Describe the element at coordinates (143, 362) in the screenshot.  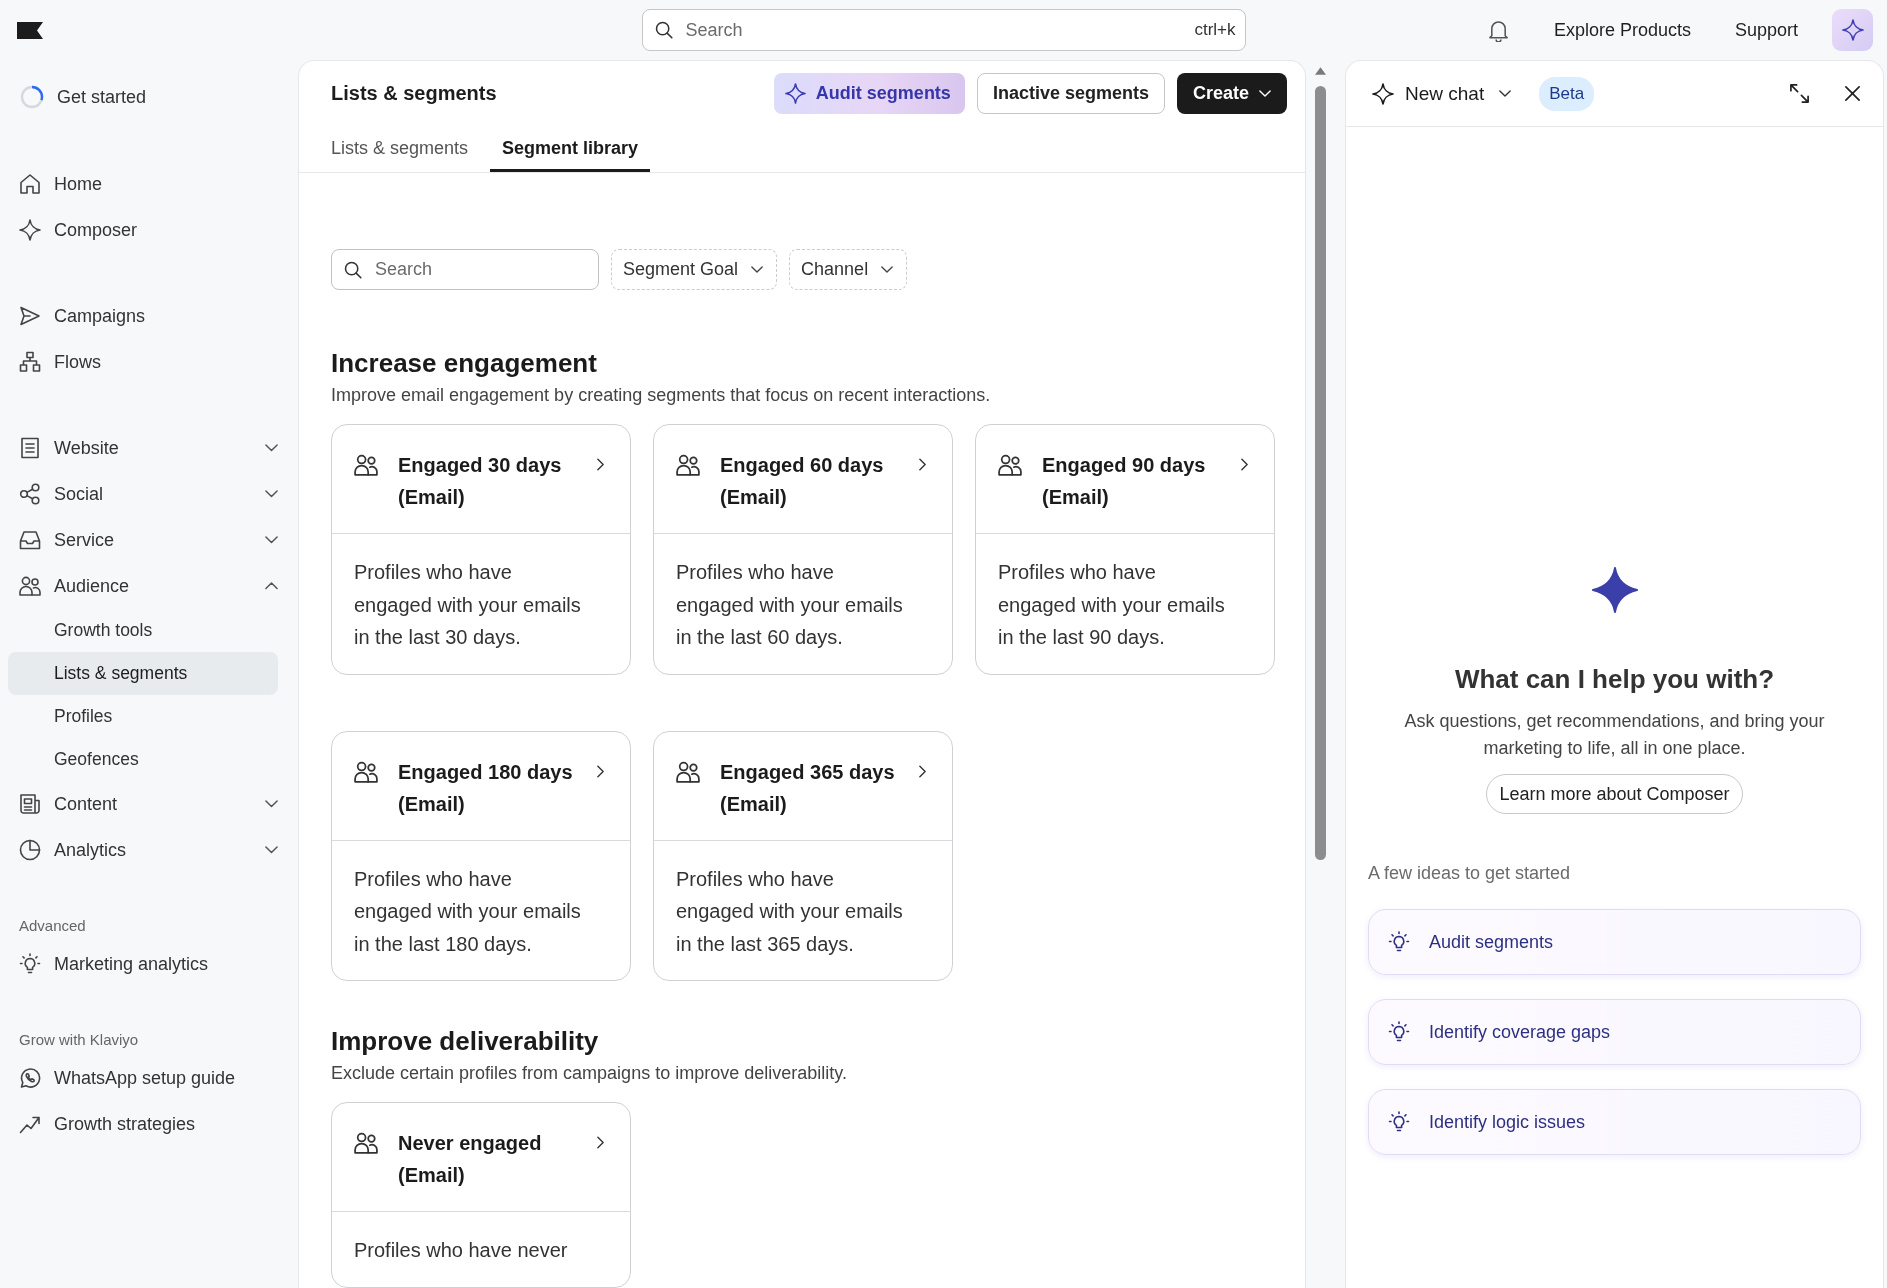
I see `nav-link: Flows` at that location.